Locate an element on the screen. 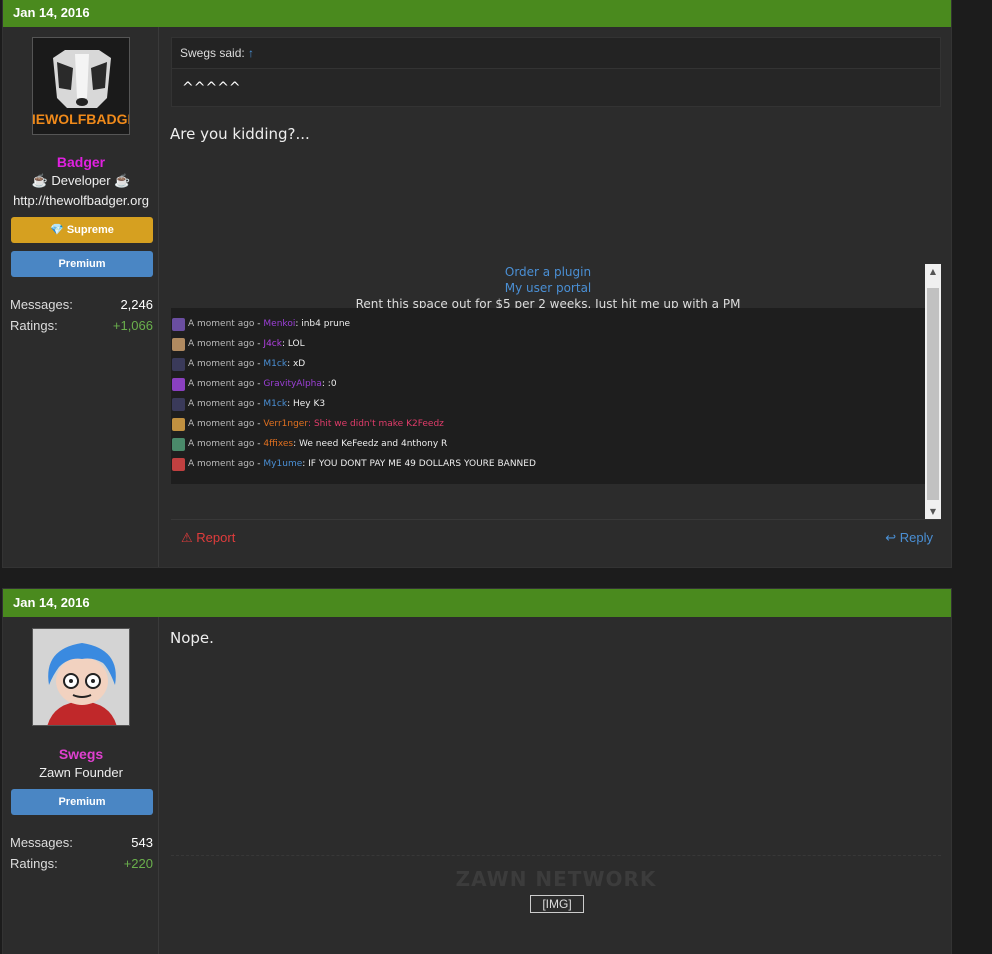  supreme-badge: 💎 Supreme is located at coordinates (82, 230).